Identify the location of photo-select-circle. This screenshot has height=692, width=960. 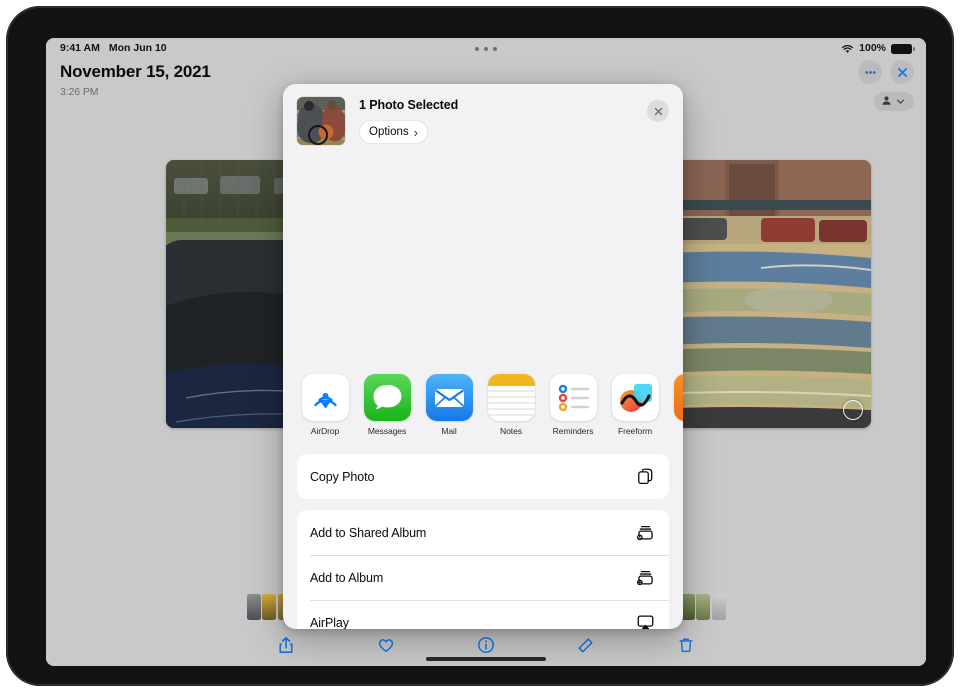
(853, 410).